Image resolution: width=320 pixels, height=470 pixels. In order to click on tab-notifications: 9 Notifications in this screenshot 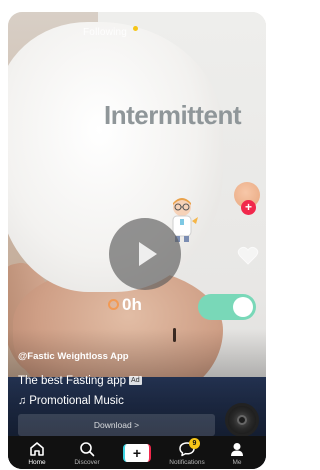, I will do `click(187, 452)`.